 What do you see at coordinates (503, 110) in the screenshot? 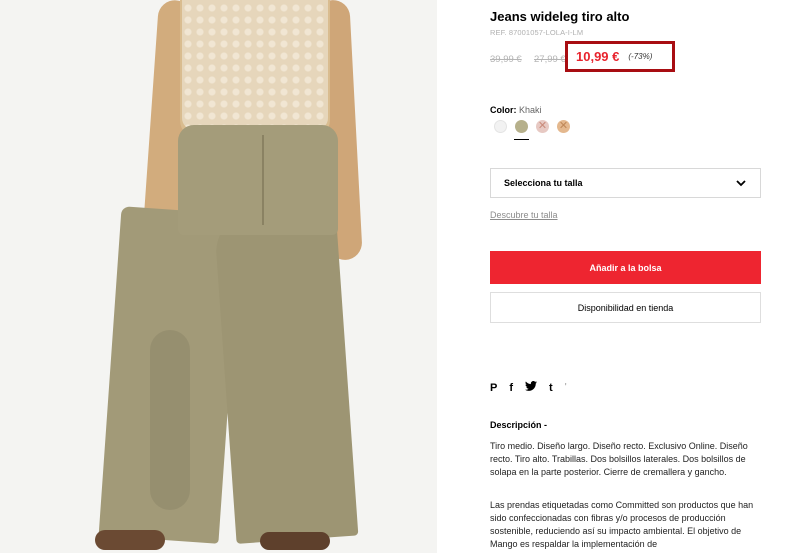
I see `color-label-title: Color:` at bounding box center [503, 110].